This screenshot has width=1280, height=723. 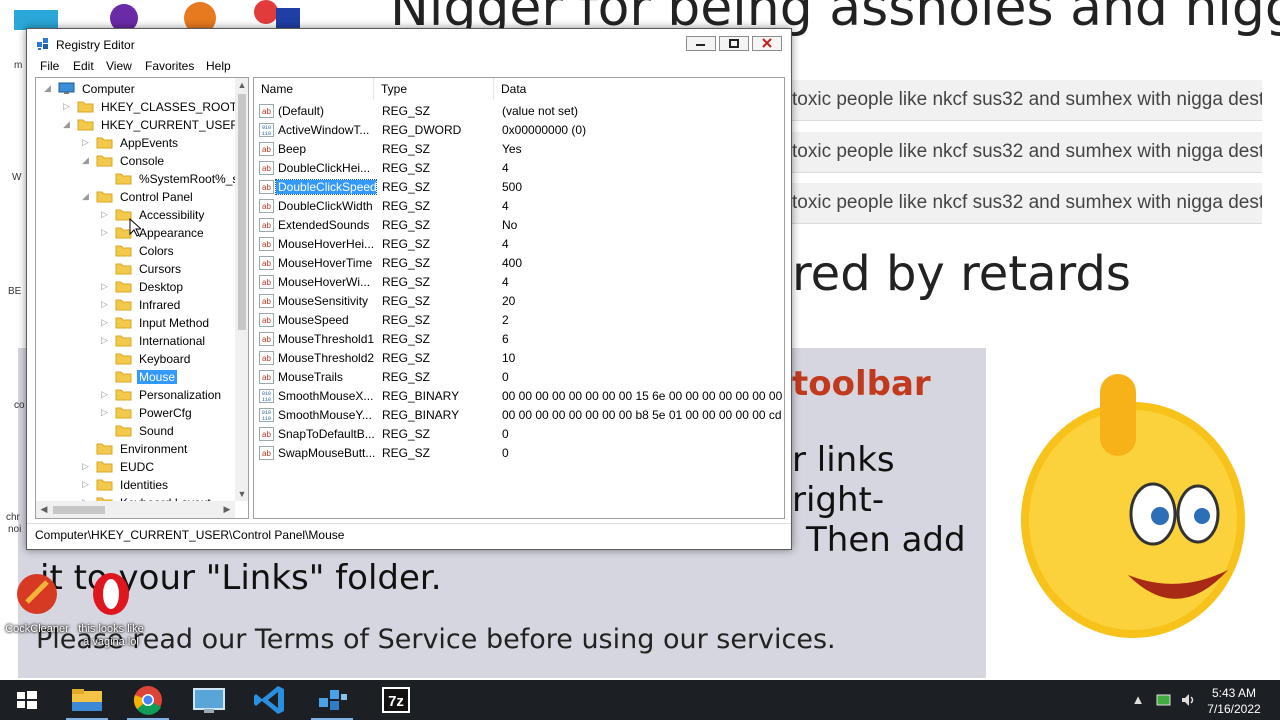 I want to click on value-row: ab MouseThreshold1 REG_SZ 6, so click(x=519, y=339).